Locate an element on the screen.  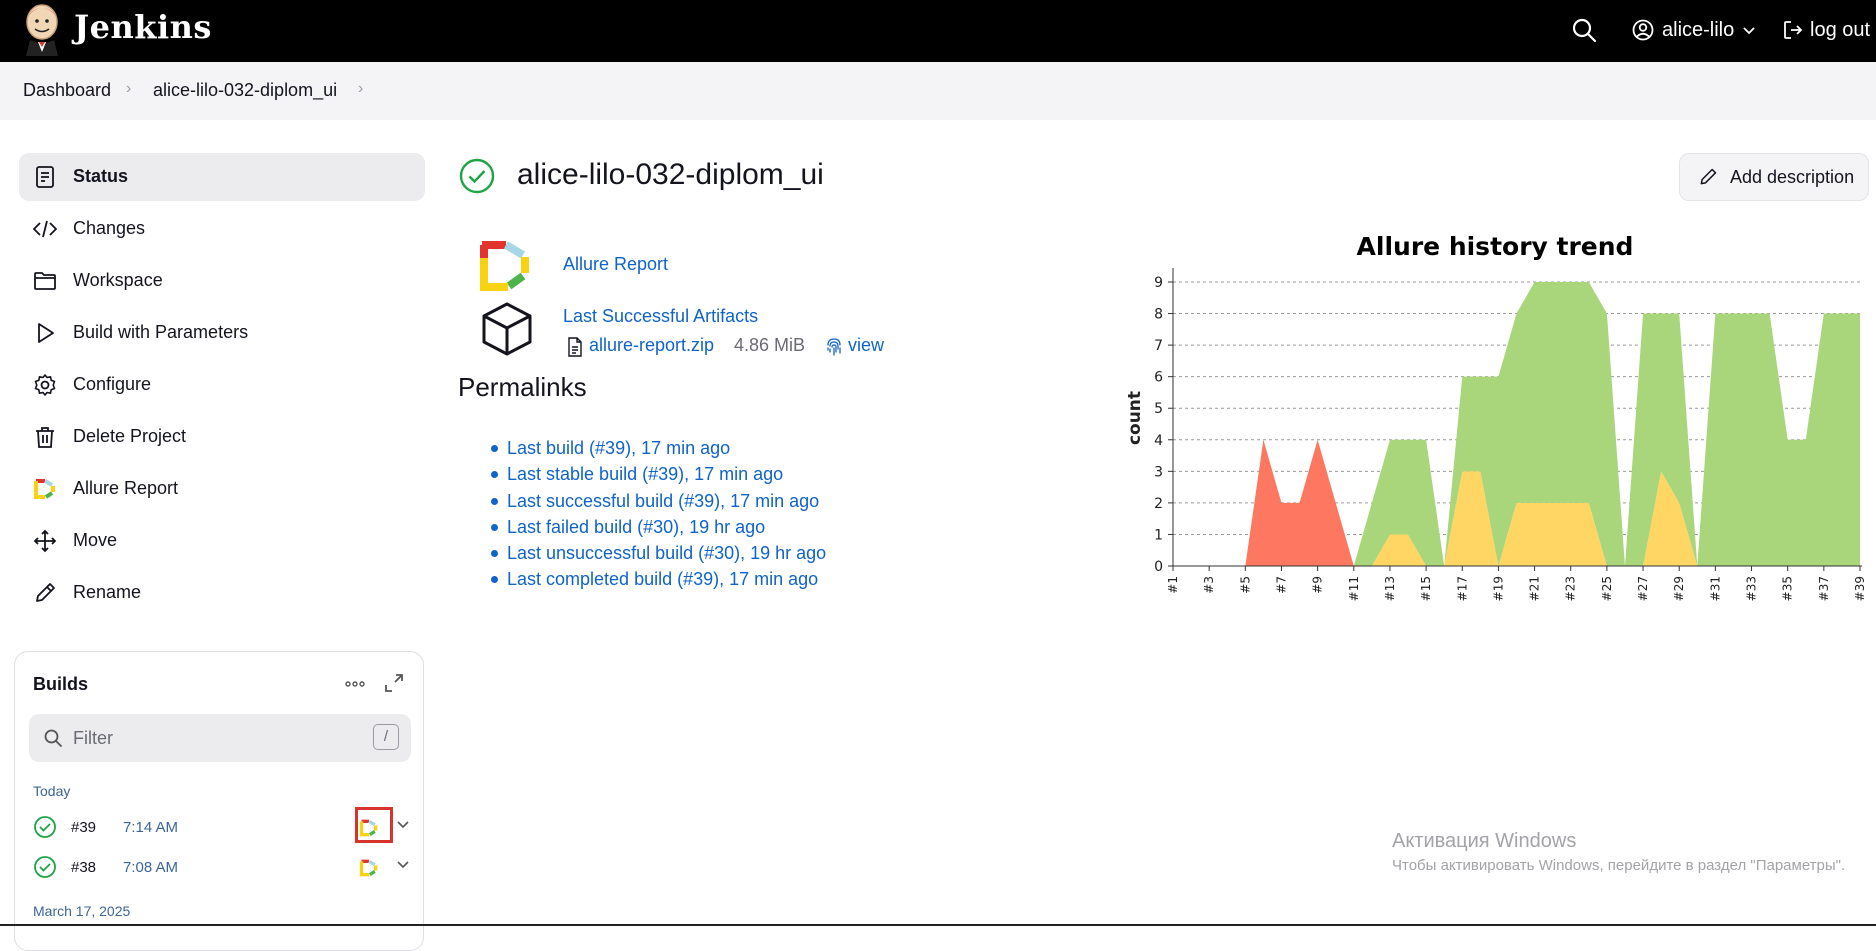
logout-label: log out is located at coordinates (1840, 29).